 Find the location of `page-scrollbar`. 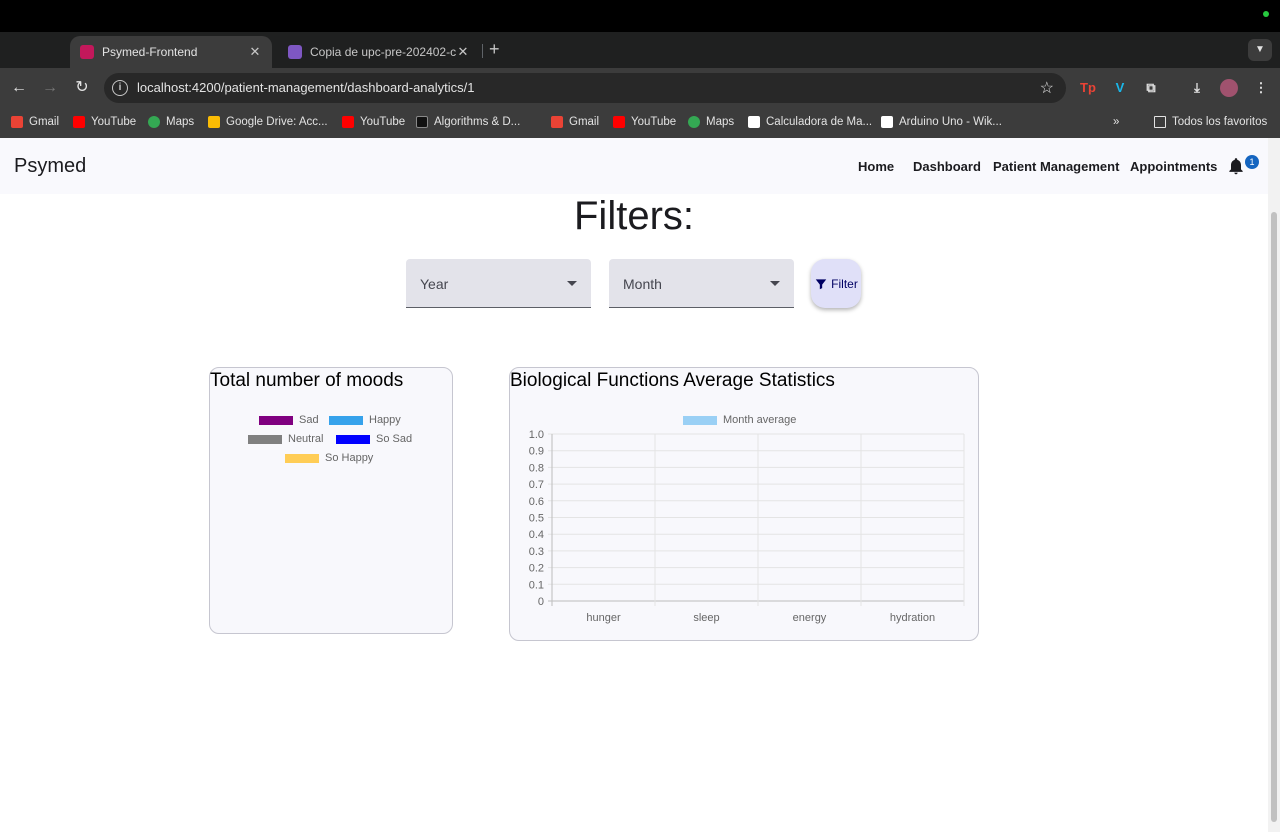

page-scrollbar is located at coordinates (1274, 485).